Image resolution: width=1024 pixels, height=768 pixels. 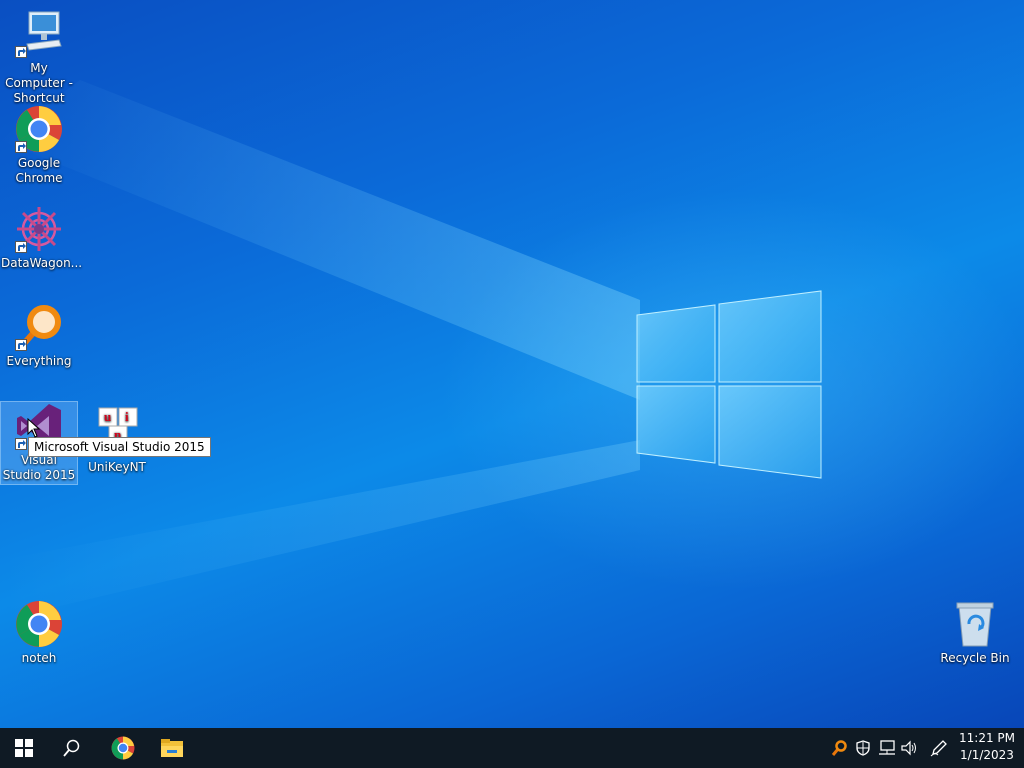 What do you see at coordinates (39, 229) in the screenshot?
I see `datawagon-icon` at bounding box center [39, 229].